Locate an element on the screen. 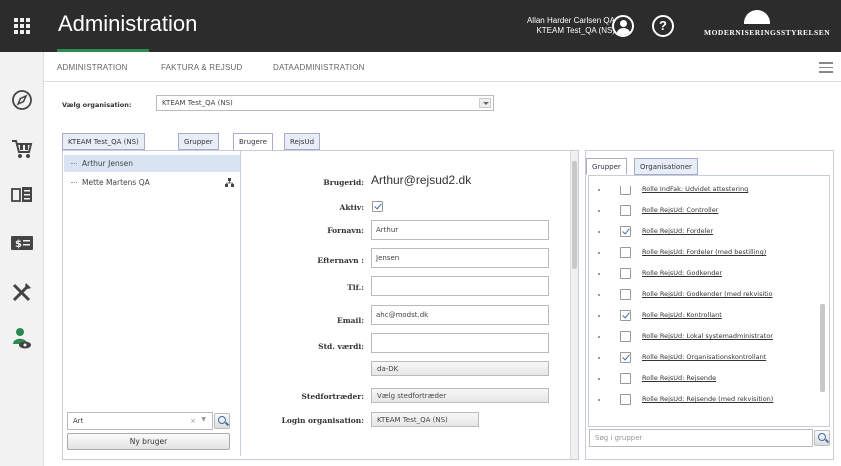 Image resolution: width=841 pixels, height=466 pixels. login-org-value: KTEAM Test_QA (NS) is located at coordinates (425, 419).